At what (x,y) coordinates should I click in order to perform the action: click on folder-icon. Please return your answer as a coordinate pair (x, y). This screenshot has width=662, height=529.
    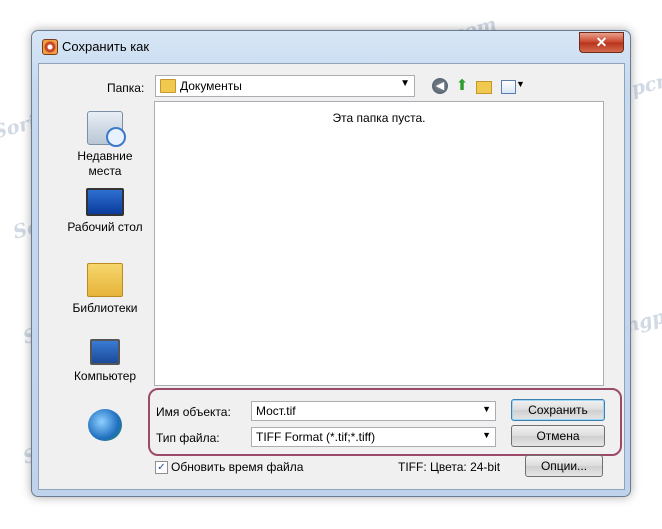
    Looking at the image, I should click on (168, 86).